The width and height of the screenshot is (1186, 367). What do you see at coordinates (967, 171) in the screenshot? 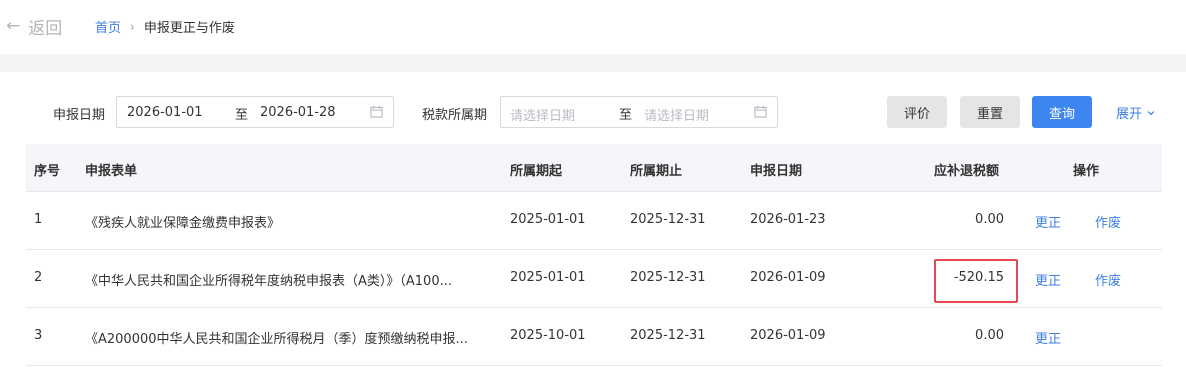
I see `column-header-amount: 应补退税额` at bounding box center [967, 171].